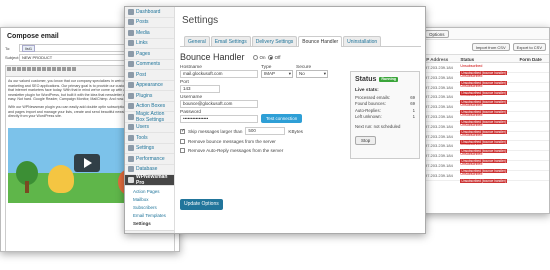 The height and width of the screenshot is (270, 550). What do you see at coordinates (295, 131) in the screenshot?
I see `kbytes-label: KBytes` at bounding box center [295, 131].